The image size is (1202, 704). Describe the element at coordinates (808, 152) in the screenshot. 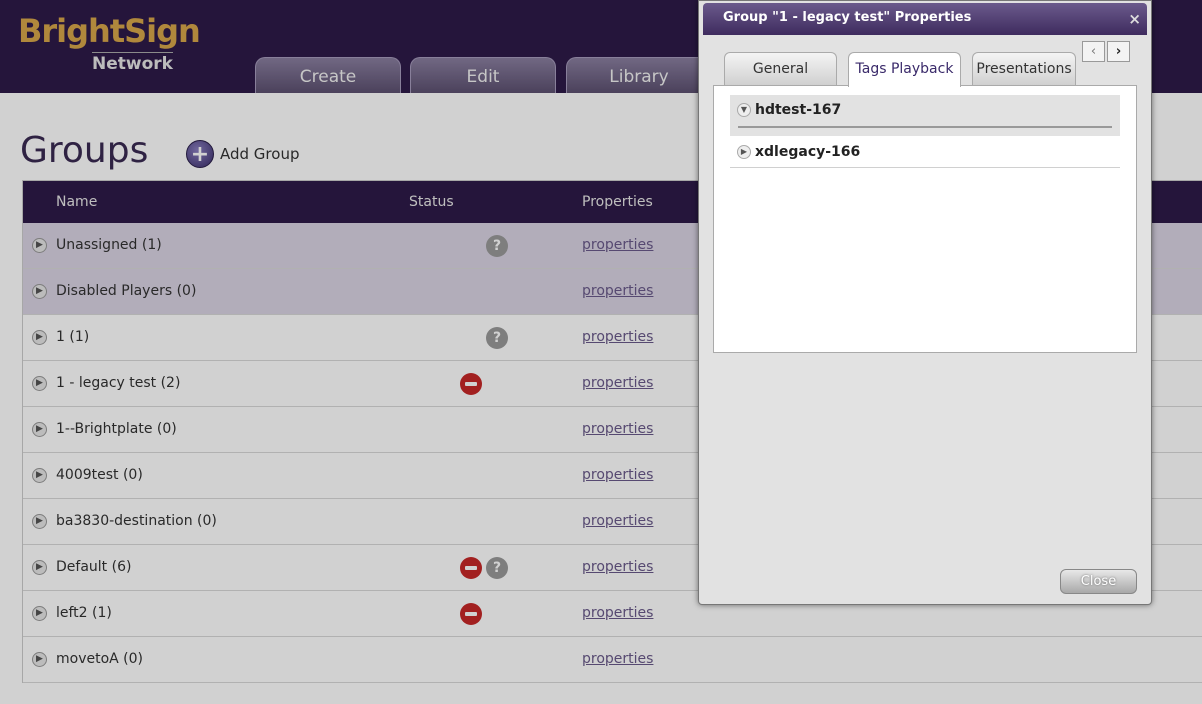

I see `tag-label: xdlegacy-166` at that location.